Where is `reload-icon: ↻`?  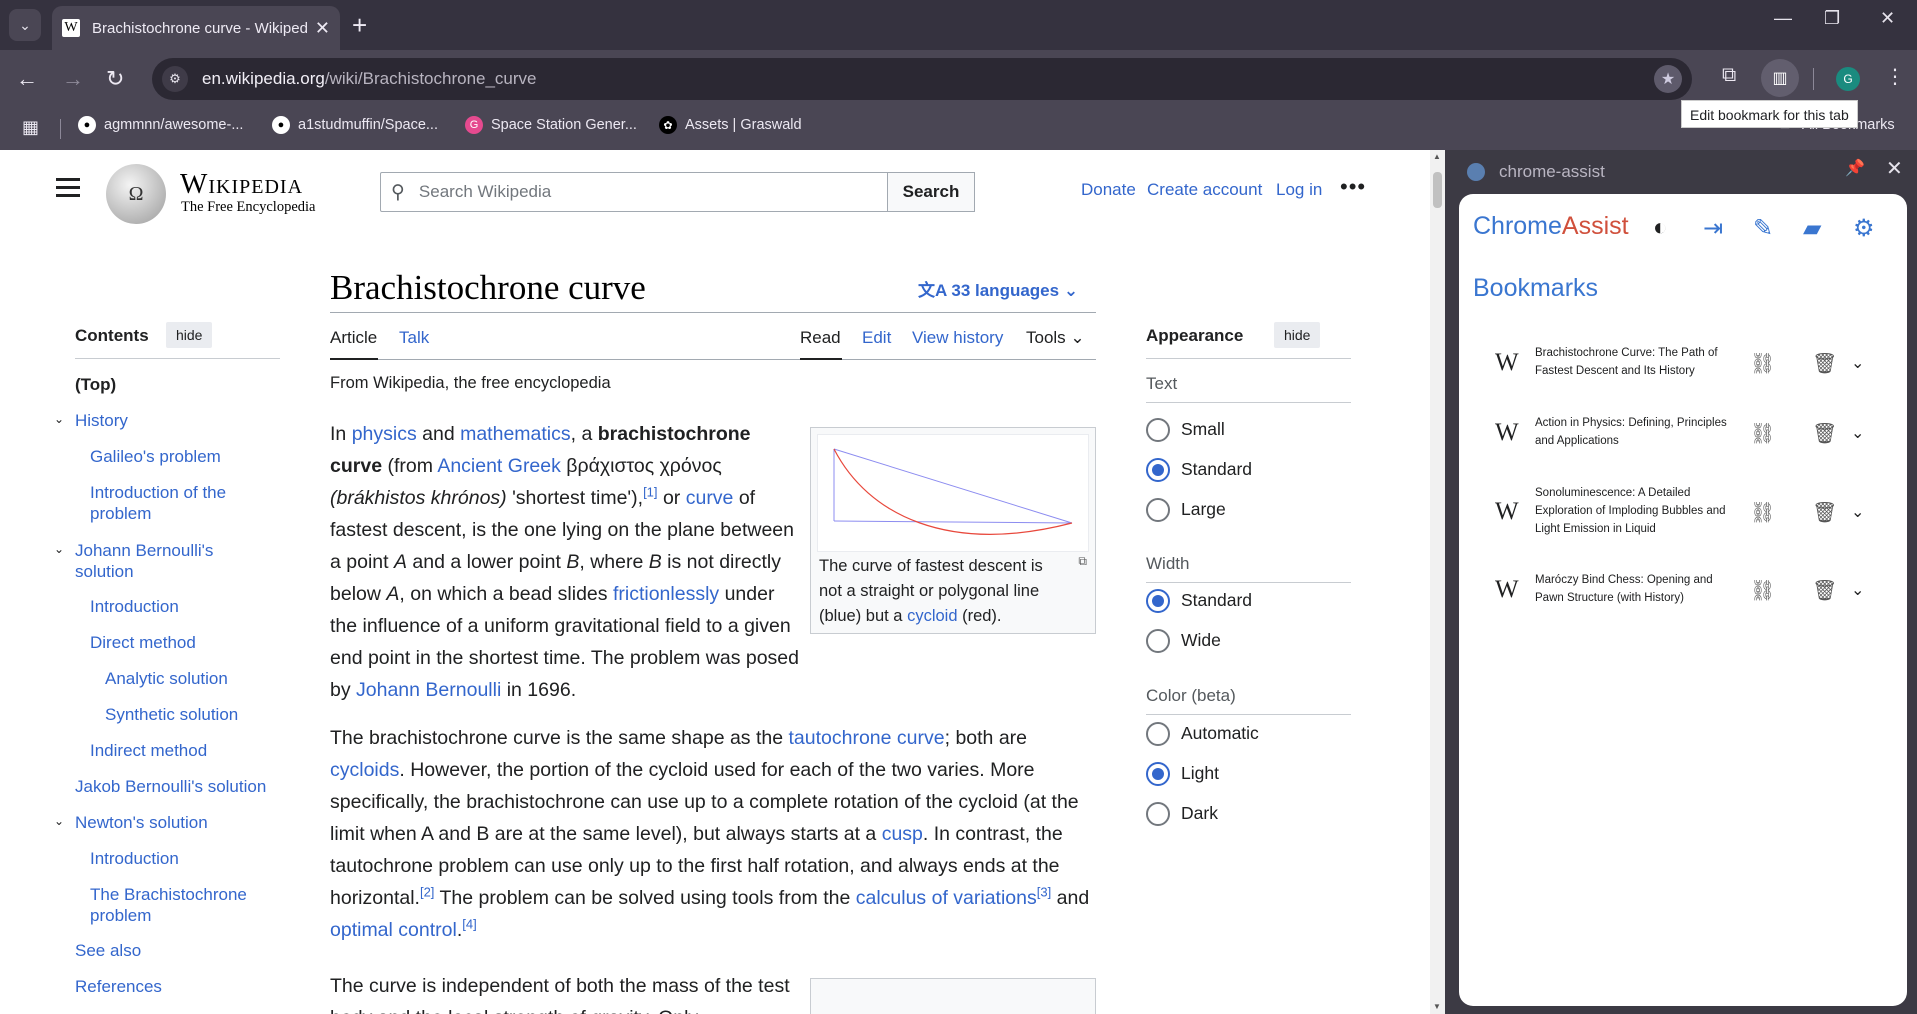
reload-icon: ↻ is located at coordinates (115, 79).